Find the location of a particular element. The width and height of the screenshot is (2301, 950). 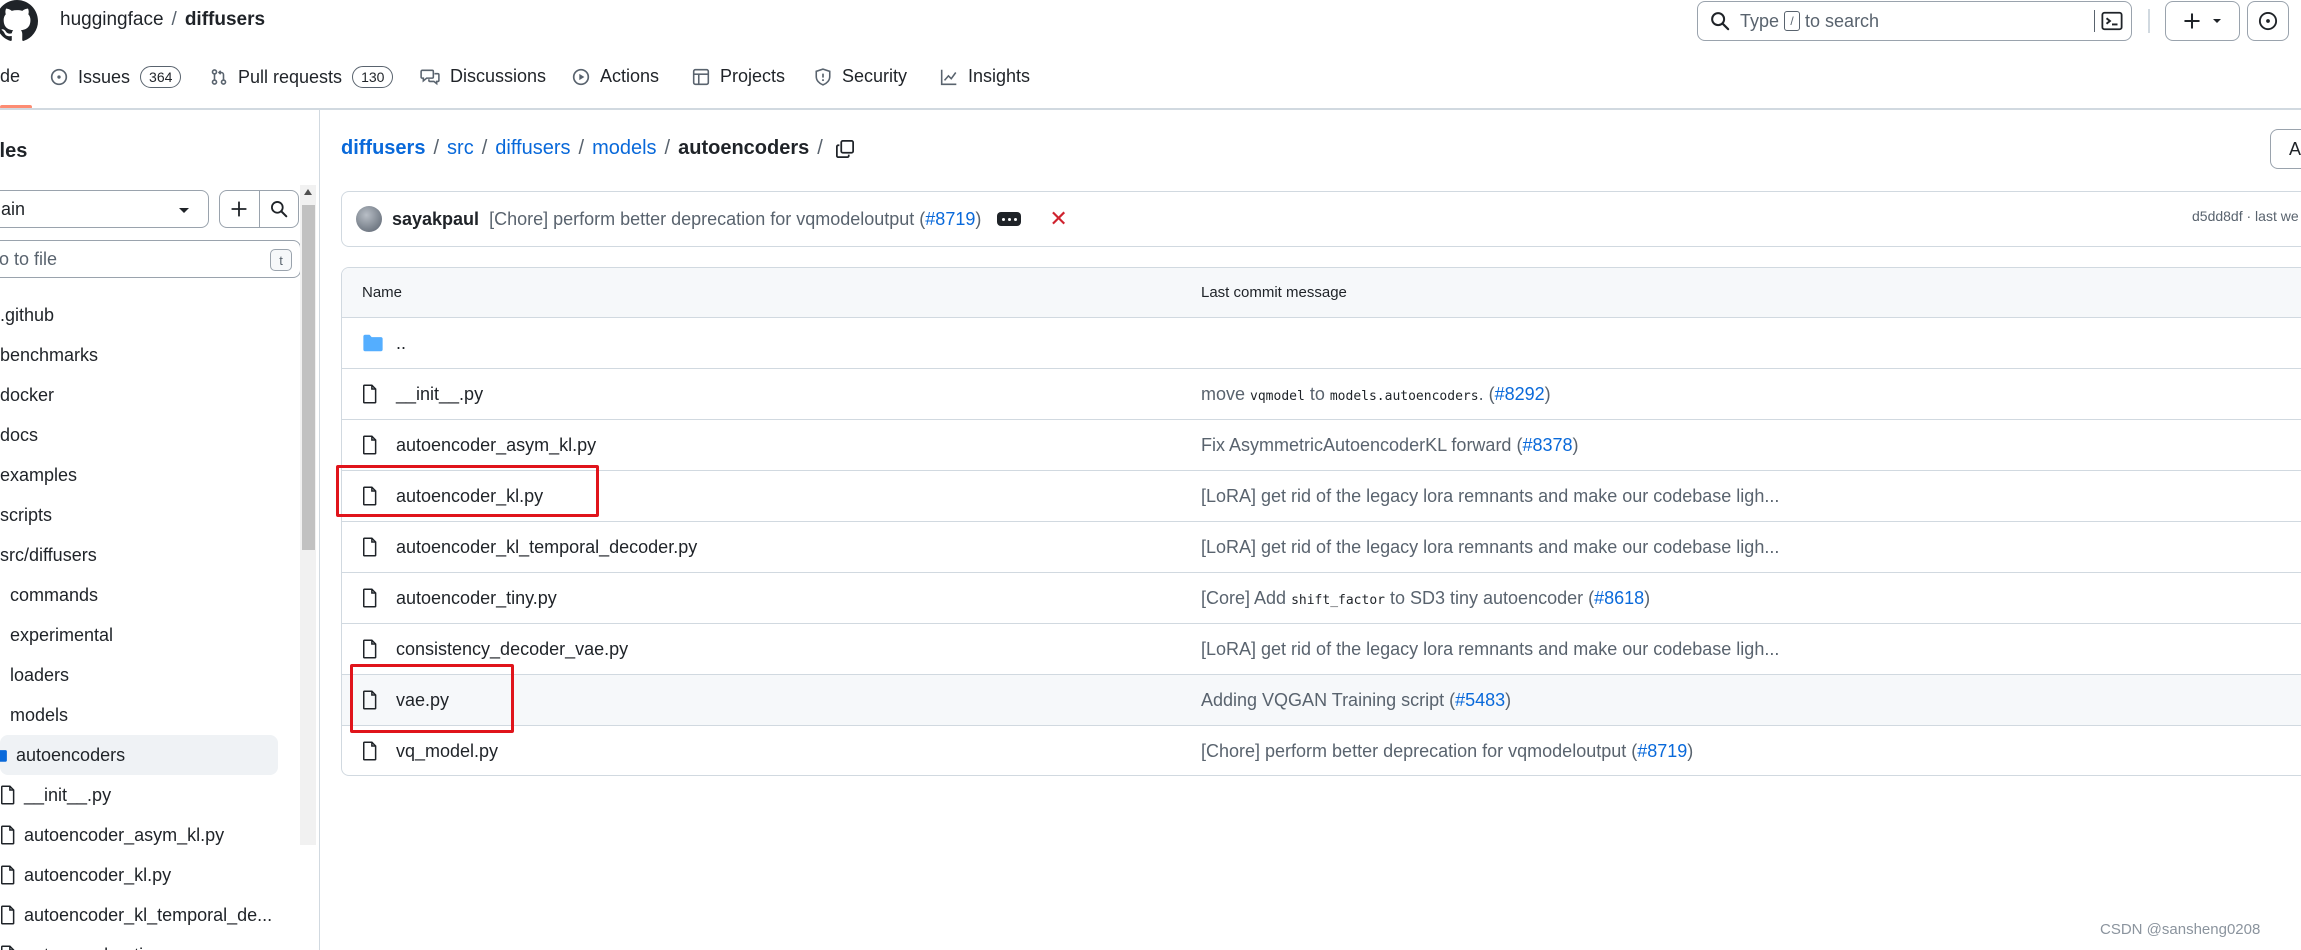

tab-projects: Projects is located at coordinates (738, 76).